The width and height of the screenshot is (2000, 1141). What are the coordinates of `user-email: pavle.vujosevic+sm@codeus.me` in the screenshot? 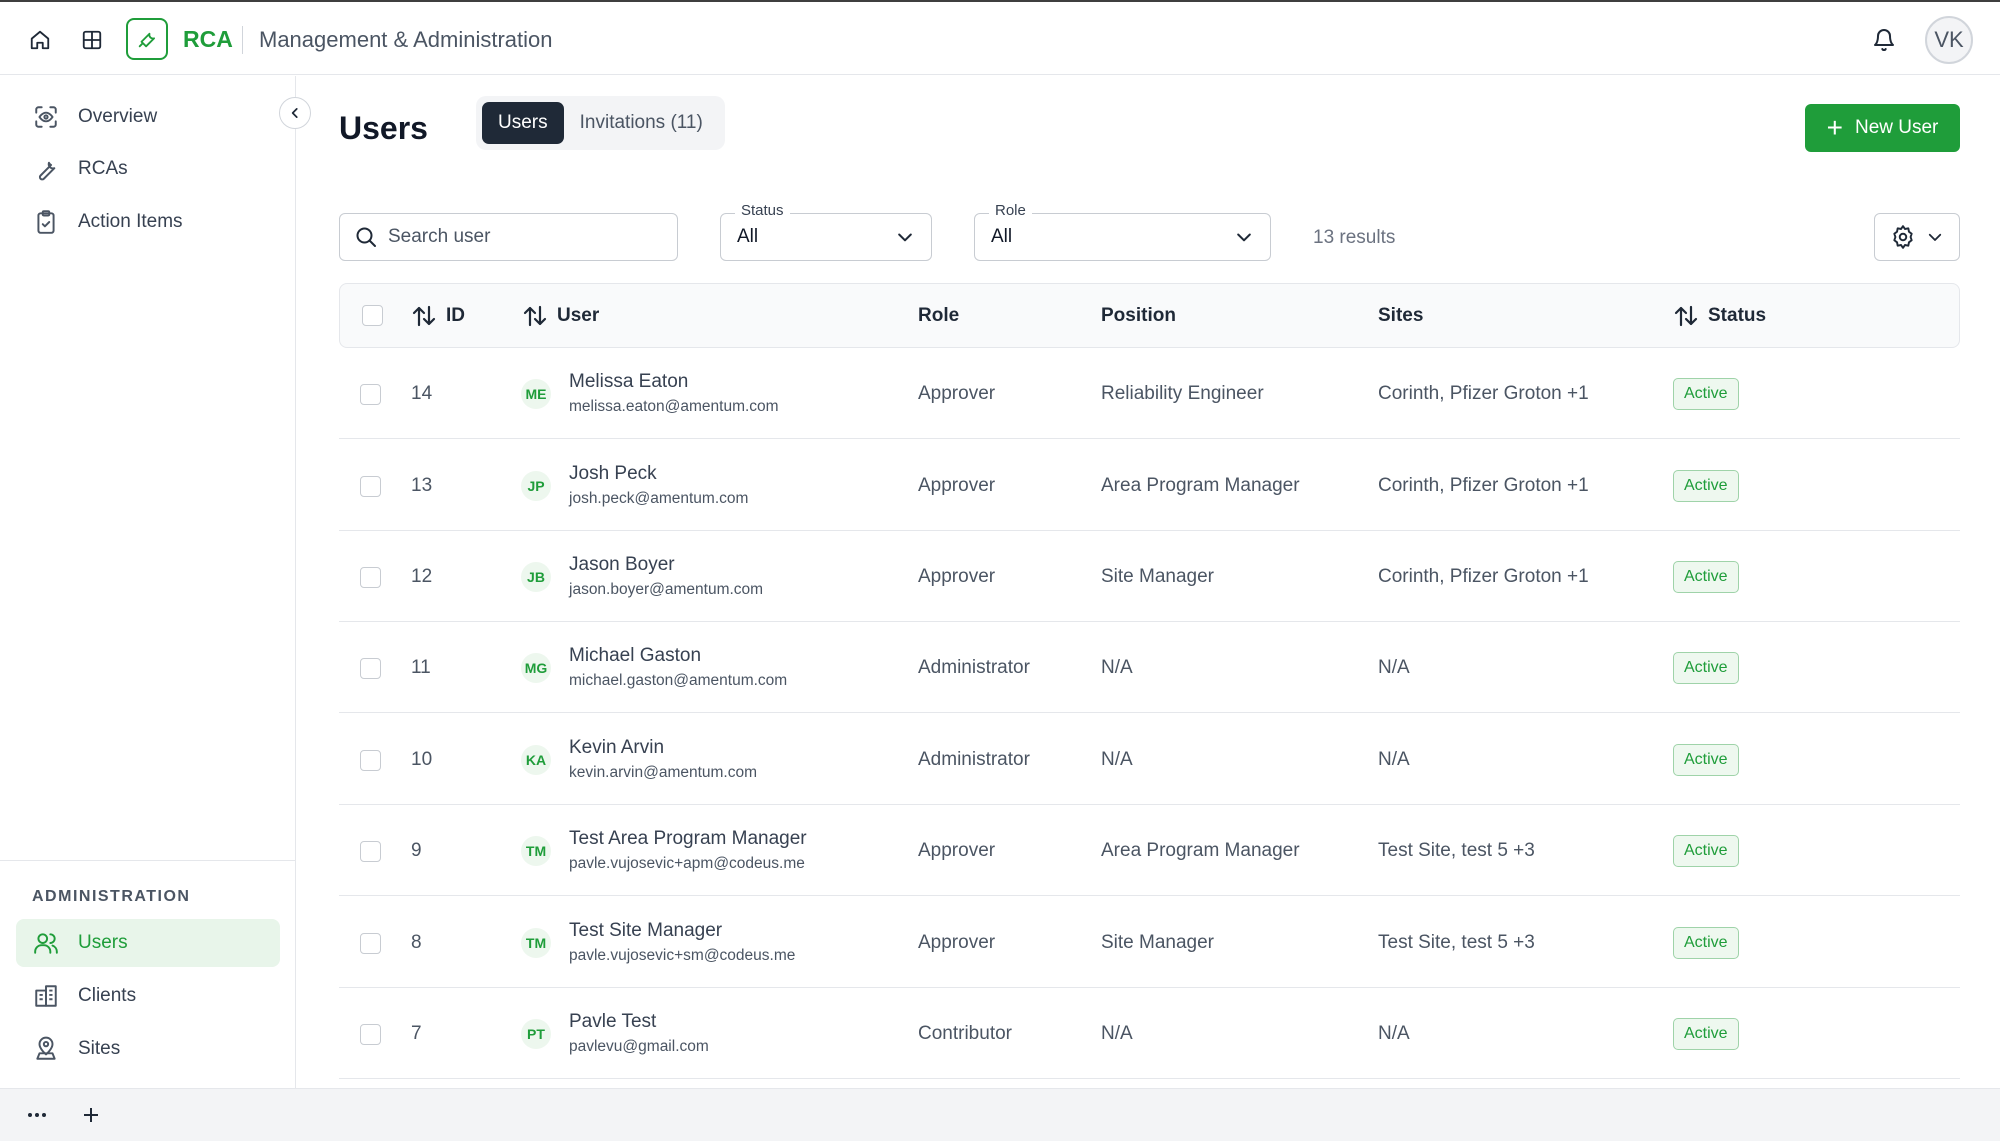 It's located at (682, 955).